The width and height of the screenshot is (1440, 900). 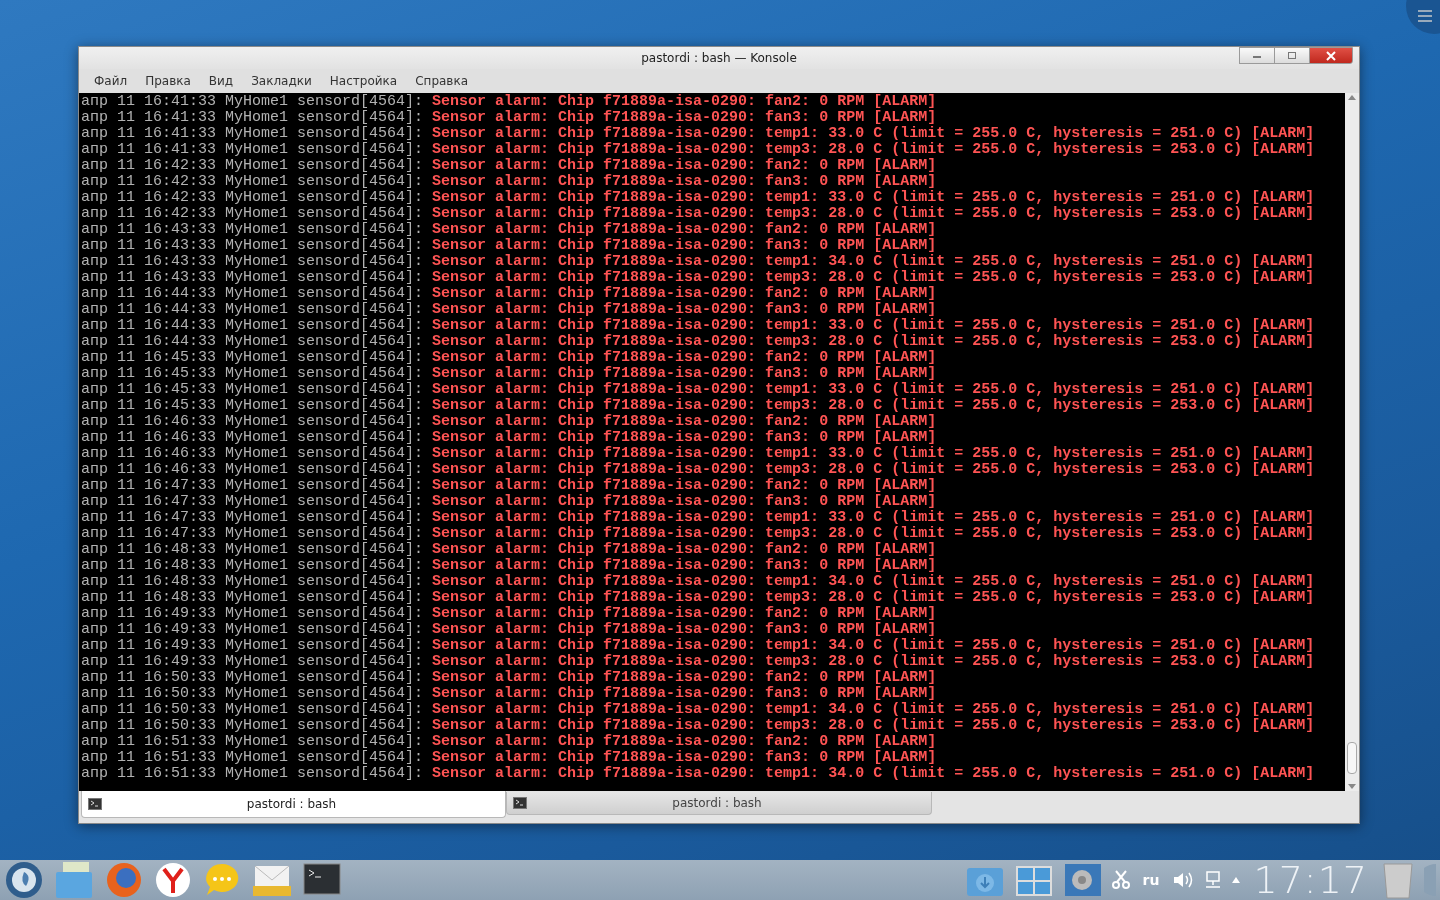 What do you see at coordinates (1352, 758) in the screenshot?
I see `scroll-thumb` at bounding box center [1352, 758].